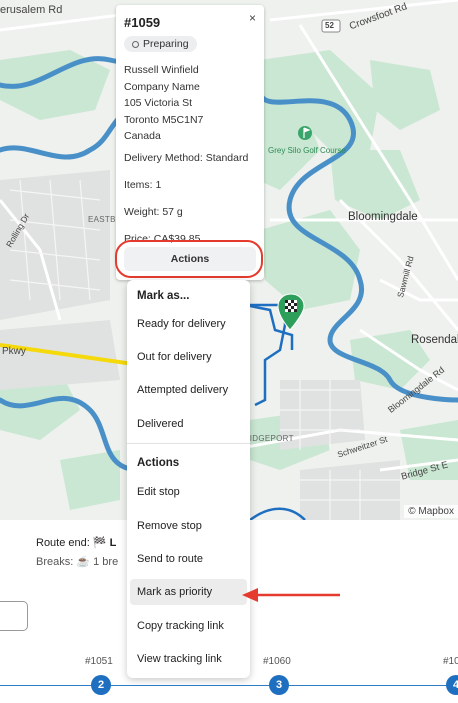  Describe the element at coordinates (188, 443) in the screenshot. I see `menu-divider` at that location.